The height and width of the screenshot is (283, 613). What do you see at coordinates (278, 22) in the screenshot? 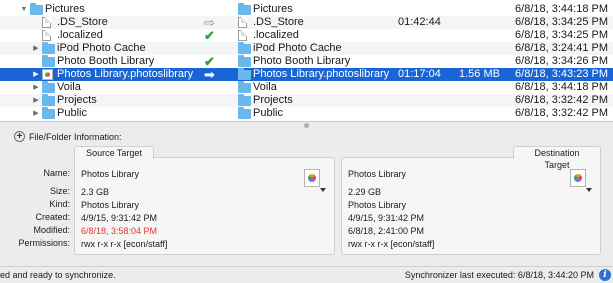
I see `destination-item-name: .DS_Store` at bounding box center [278, 22].